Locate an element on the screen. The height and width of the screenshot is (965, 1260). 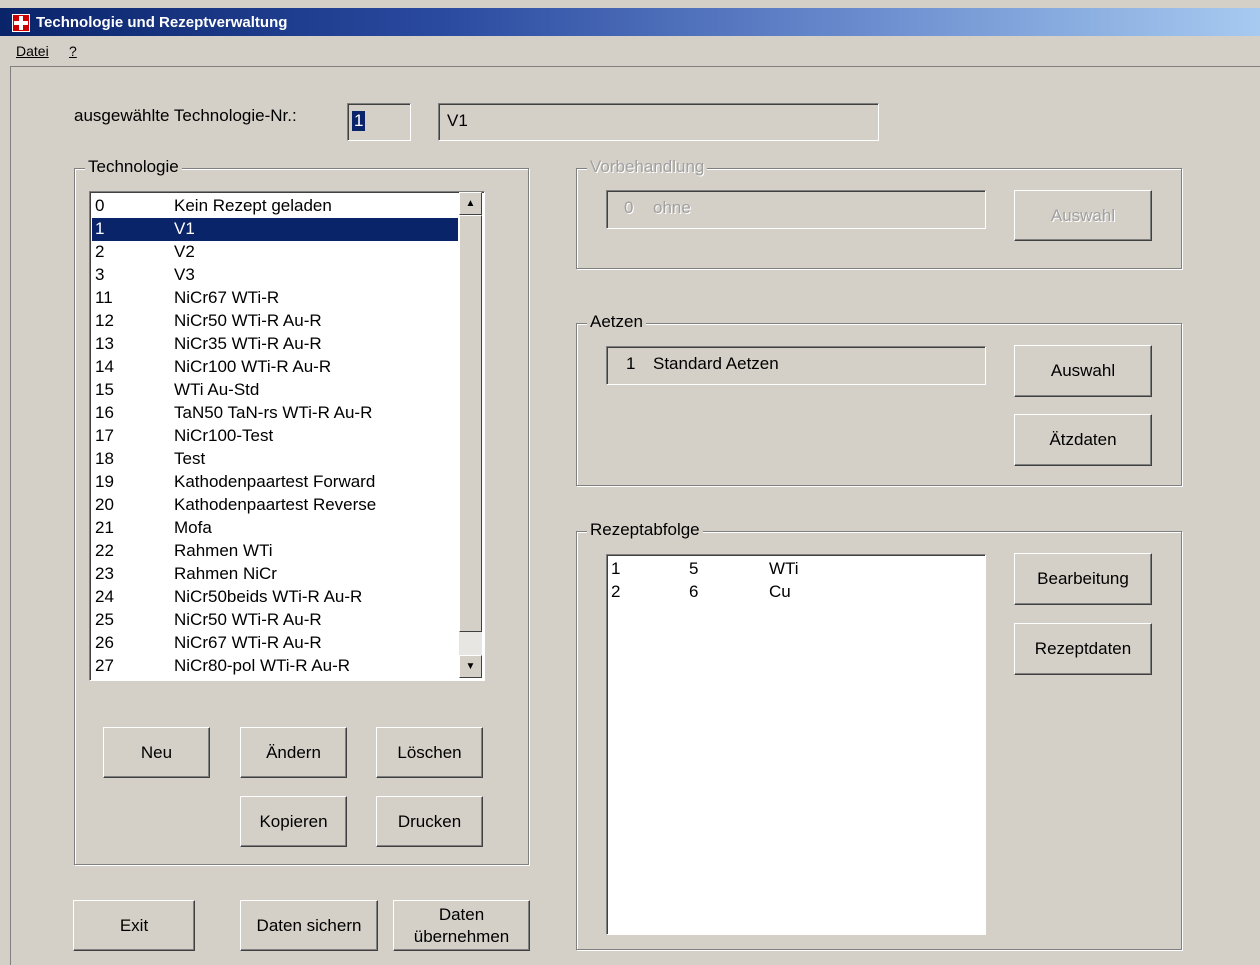
list-item: 27 NiCr80-pol WTi-R Au-R is located at coordinates (275, 666).